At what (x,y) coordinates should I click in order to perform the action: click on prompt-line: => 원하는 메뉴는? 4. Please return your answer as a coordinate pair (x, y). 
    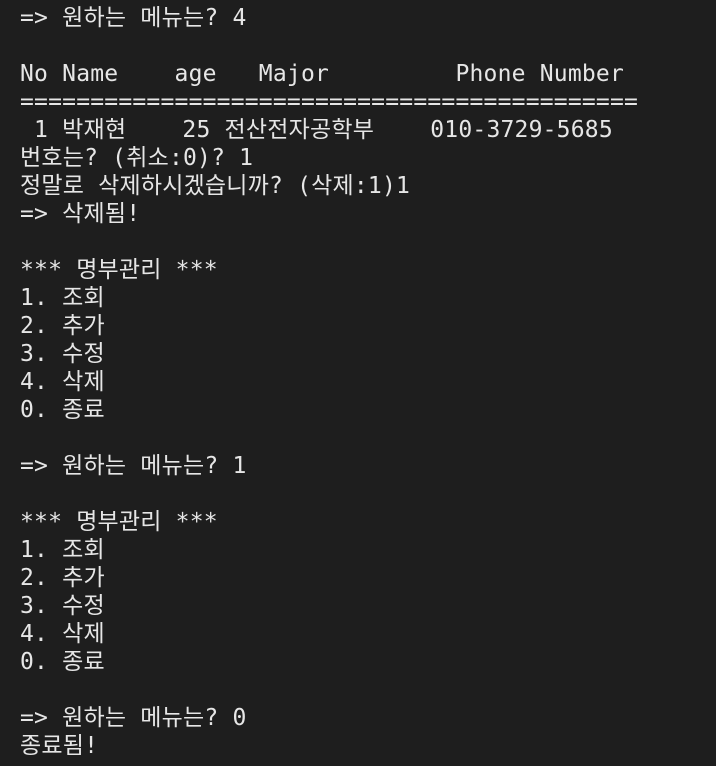
    Looking at the image, I should click on (133, 18).